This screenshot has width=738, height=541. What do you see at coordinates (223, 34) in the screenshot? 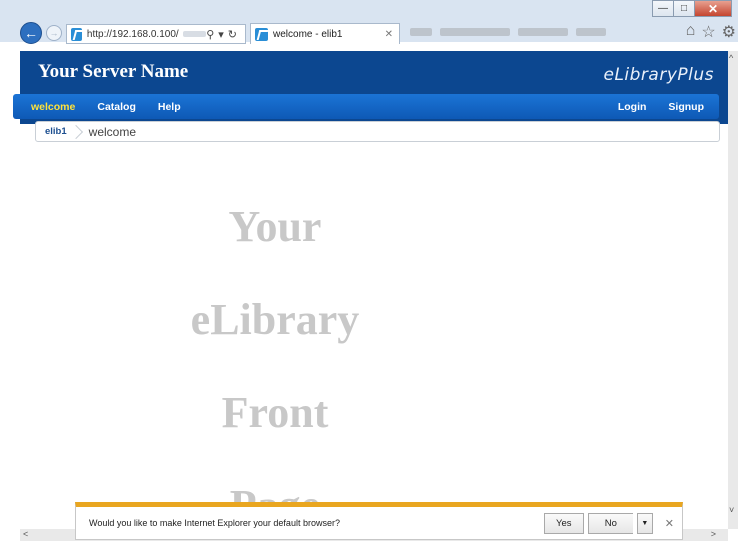
I see `search-refresh-icons: ⚲▾↻` at bounding box center [223, 34].